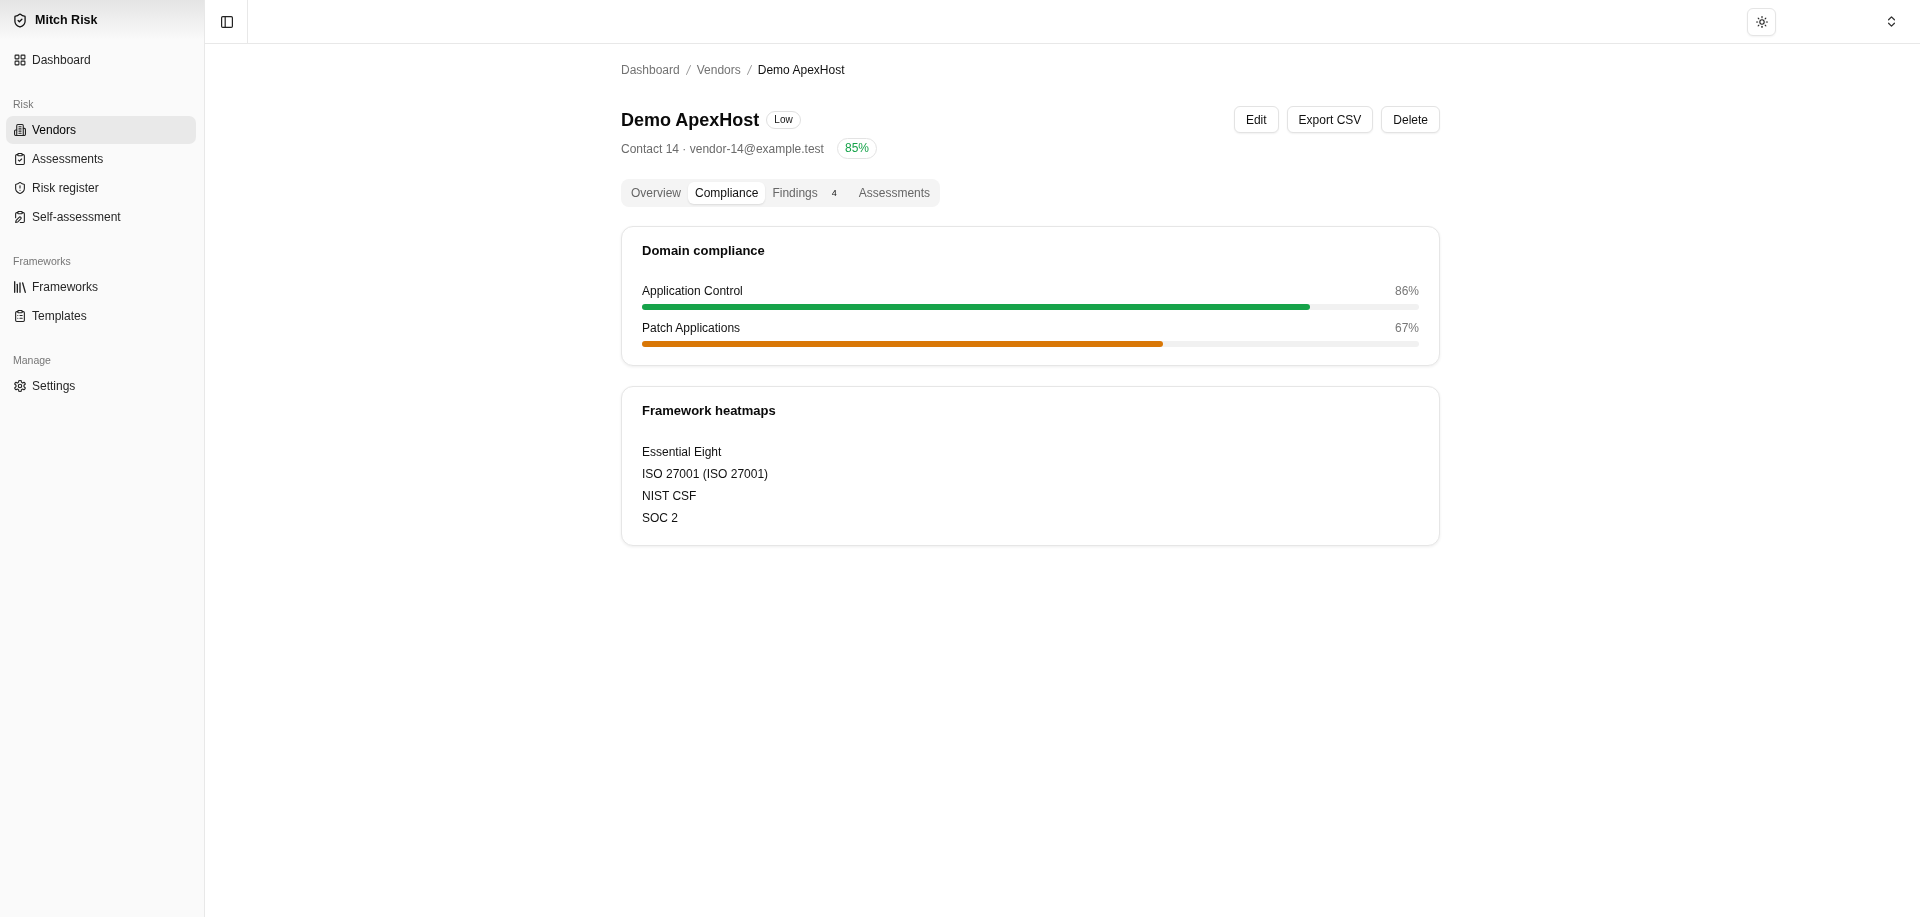 Image resolution: width=1920 pixels, height=917 pixels. Describe the element at coordinates (1406, 291) in the screenshot. I see `domain-percentage: 86%` at that location.